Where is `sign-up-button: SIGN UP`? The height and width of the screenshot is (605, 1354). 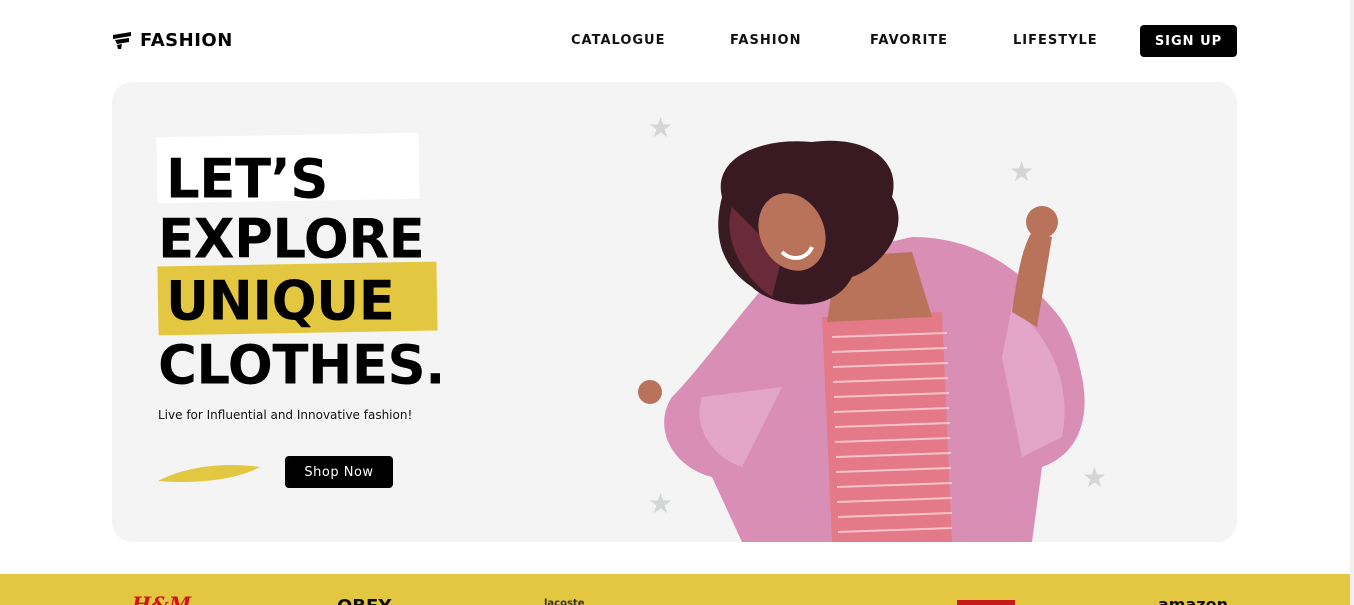 sign-up-button: SIGN UP is located at coordinates (1188, 41).